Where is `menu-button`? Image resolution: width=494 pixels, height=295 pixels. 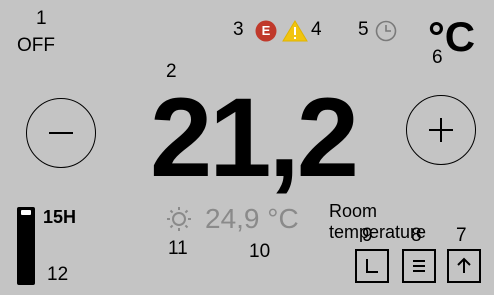 menu-button is located at coordinates (419, 266).